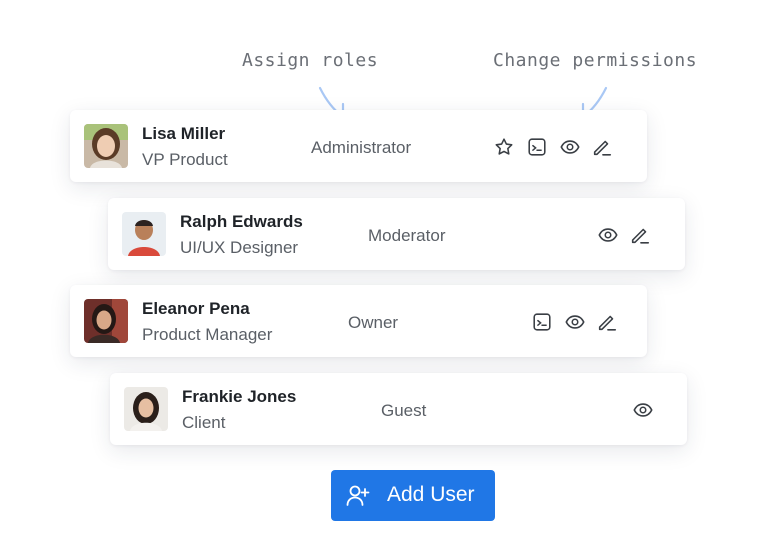 The height and width of the screenshot is (545, 765). I want to click on add-user-label: Add User, so click(431, 494).